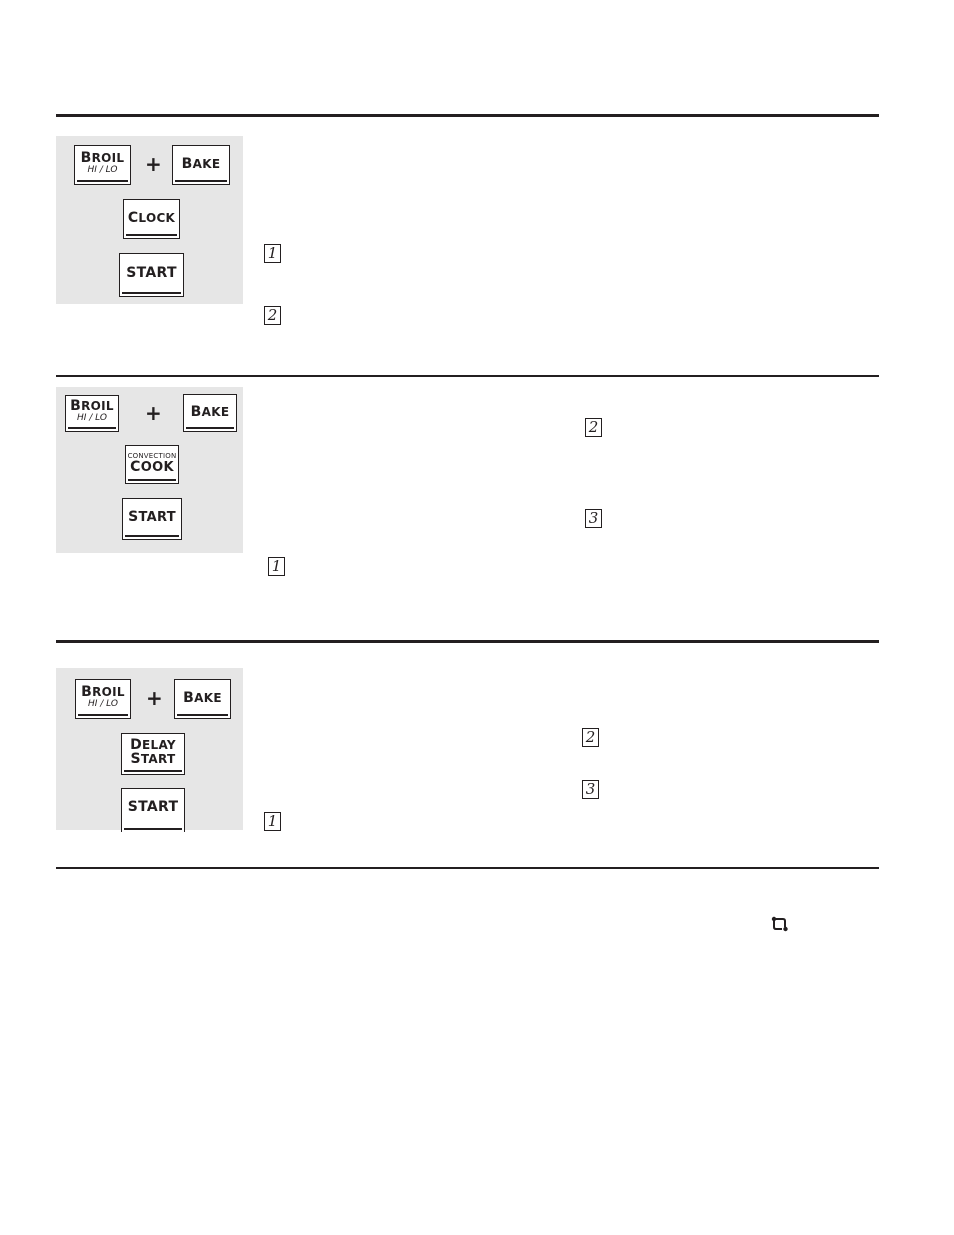 The height and width of the screenshot is (1235, 954). I want to click on delay-start-key: DELAY START, so click(153, 754).